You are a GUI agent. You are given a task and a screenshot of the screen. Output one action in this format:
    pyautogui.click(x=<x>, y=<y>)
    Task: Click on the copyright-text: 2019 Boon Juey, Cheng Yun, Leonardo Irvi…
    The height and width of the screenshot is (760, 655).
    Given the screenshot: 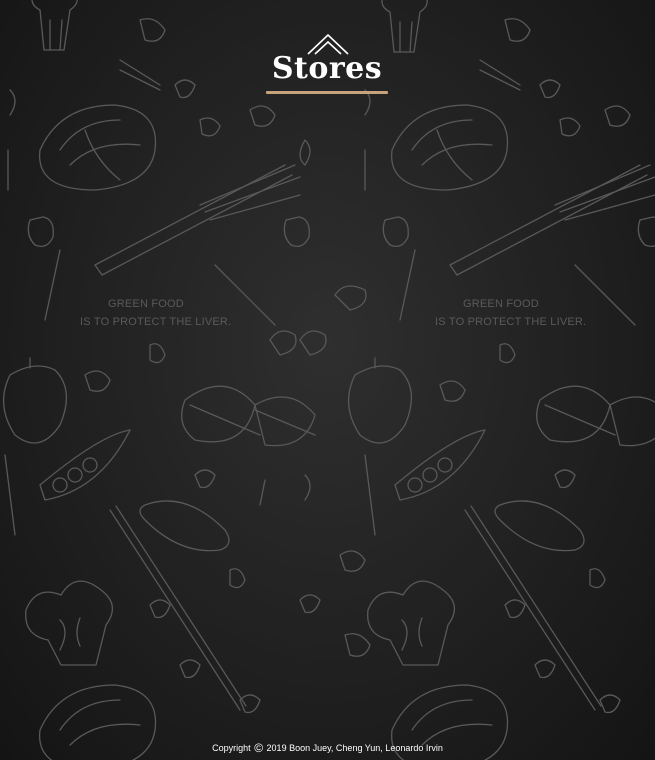 What is the action you would take?
    pyautogui.click(x=354, y=748)
    